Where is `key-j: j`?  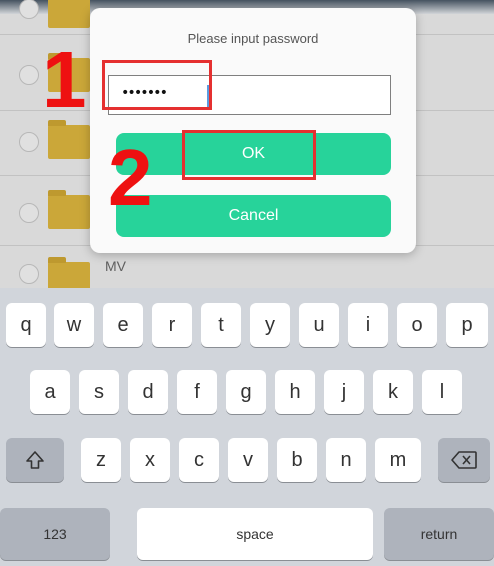 key-j: j is located at coordinates (344, 392).